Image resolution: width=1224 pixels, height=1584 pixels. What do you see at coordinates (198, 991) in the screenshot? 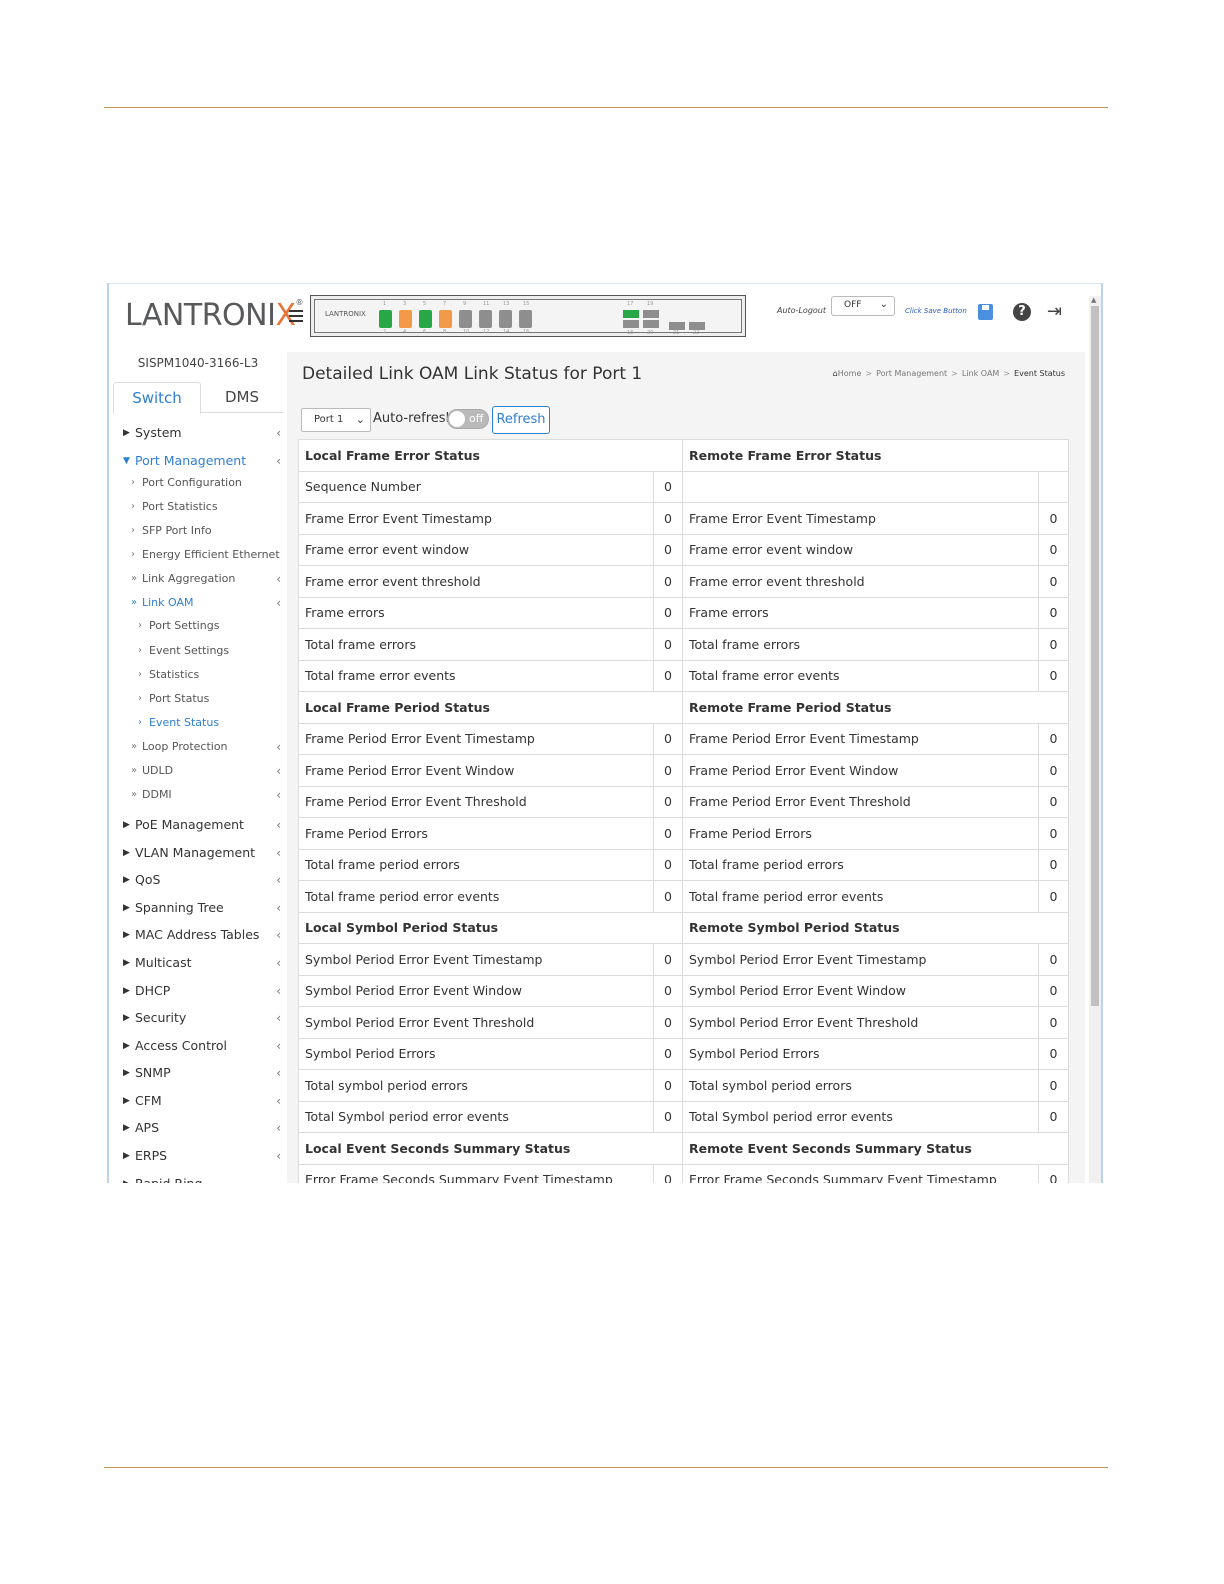
I see `sidebar-item-dhcp: ▶ DHCP ‹` at bounding box center [198, 991].